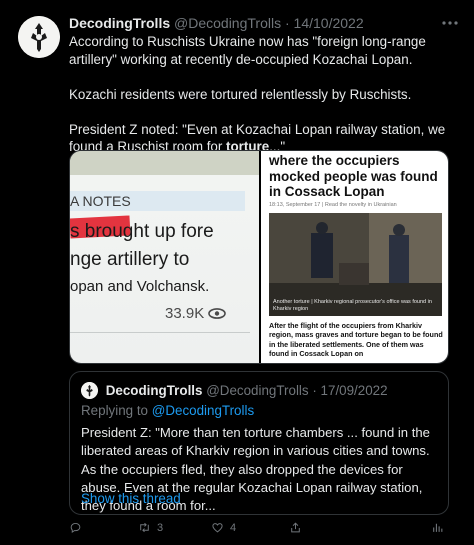 The width and height of the screenshot is (474, 545). Describe the element at coordinates (217, 528) in the screenshot. I see `heart-icon` at that location.